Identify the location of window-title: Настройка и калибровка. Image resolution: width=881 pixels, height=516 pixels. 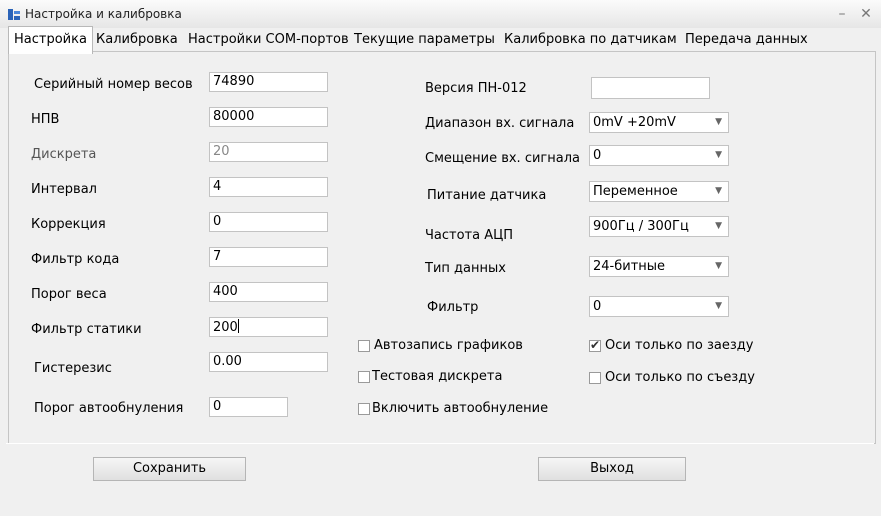
(103, 14).